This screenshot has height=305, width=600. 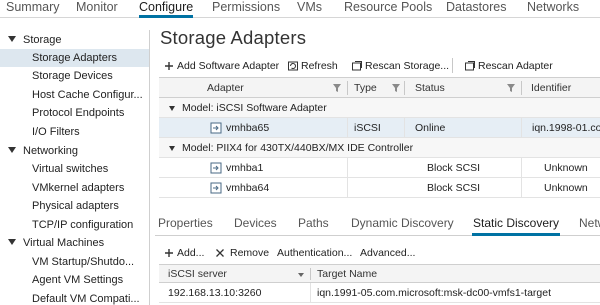 I want to click on tab-monitor: Monitor, so click(x=97, y=7).